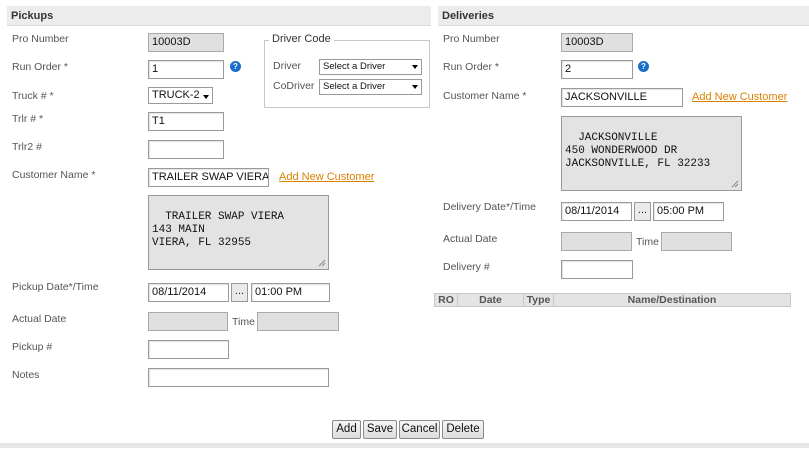 This screenshot has height=457, width=809. Describe the element at coordinates (485, 96) in the screenshot. I see `delivery-customer-name-label: Customer Name *` at that location.